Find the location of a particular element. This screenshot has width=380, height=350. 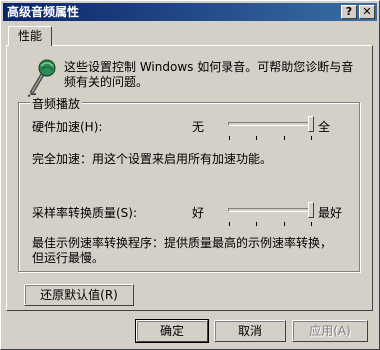

hardware-accel-min-label: 无 is located at coordinates (198, 127).